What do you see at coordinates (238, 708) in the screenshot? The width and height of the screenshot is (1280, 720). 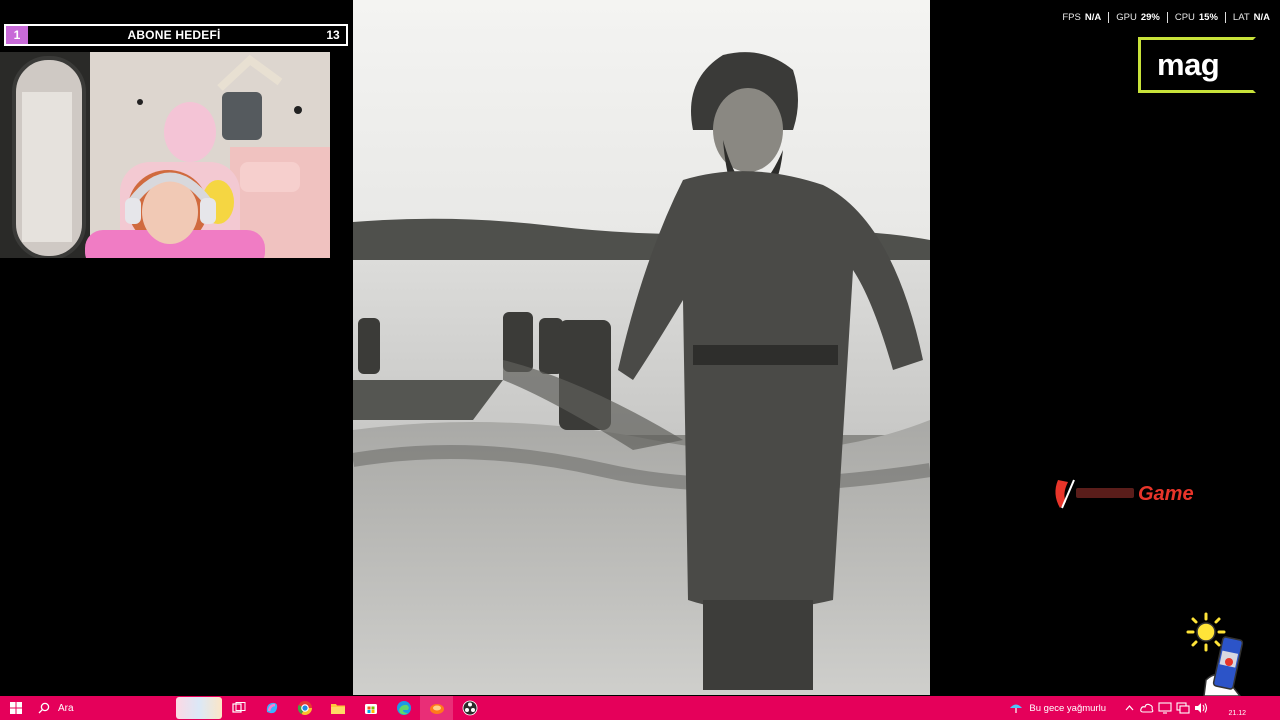 I see `task-view-icon` at bounding box center [238, 708].